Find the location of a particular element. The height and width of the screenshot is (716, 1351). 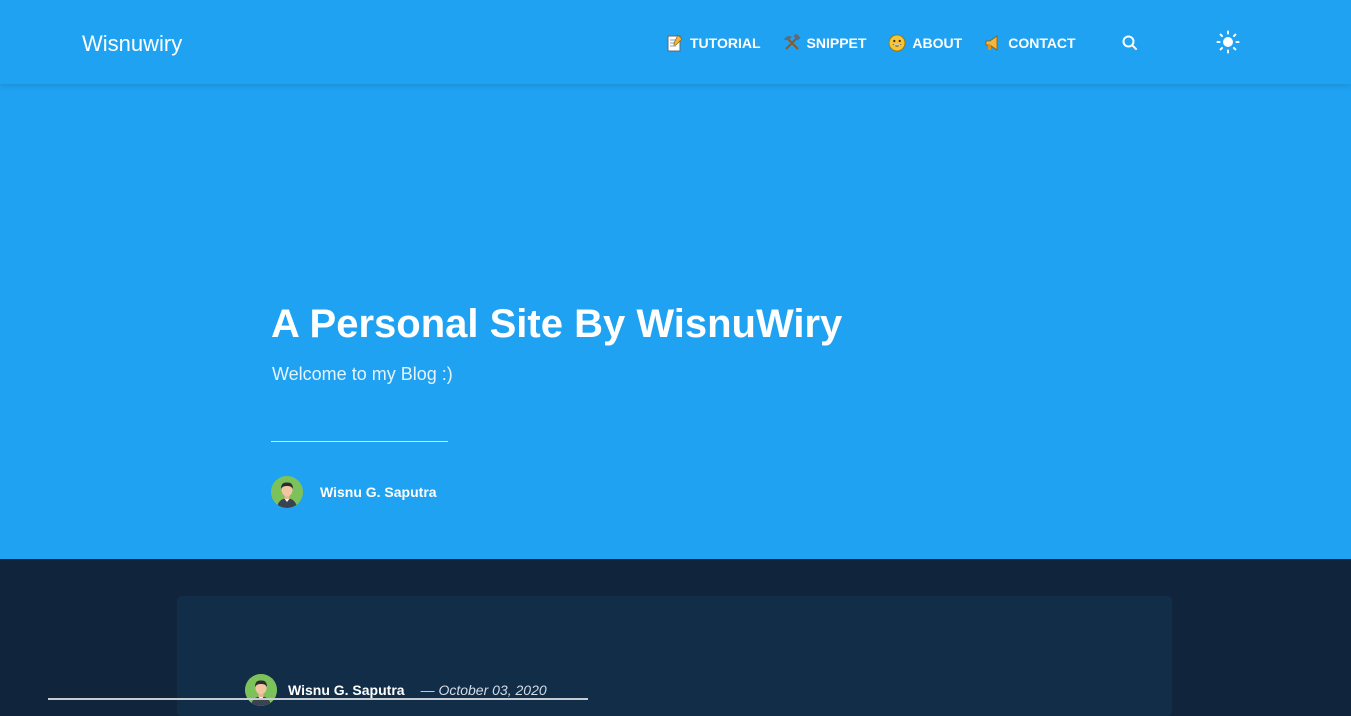

search-icon is located at coordinates (1130, 43).